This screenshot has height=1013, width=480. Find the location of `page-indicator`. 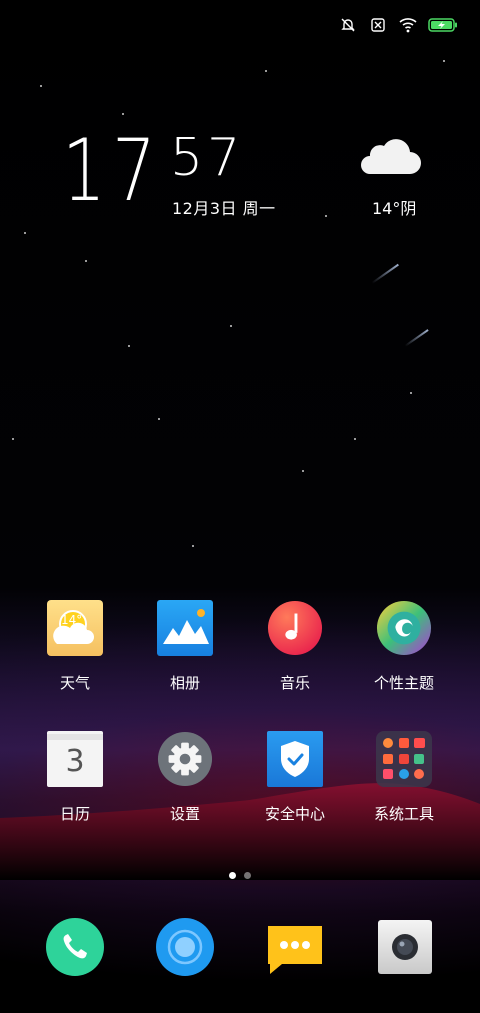

page-indicator is located at coordinates (240, 875).